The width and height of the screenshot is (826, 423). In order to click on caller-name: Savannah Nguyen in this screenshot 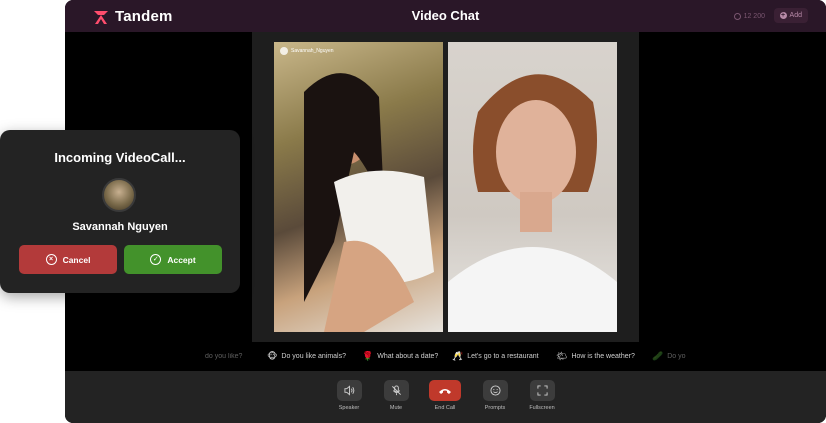, I will do `click(120, 227)`.